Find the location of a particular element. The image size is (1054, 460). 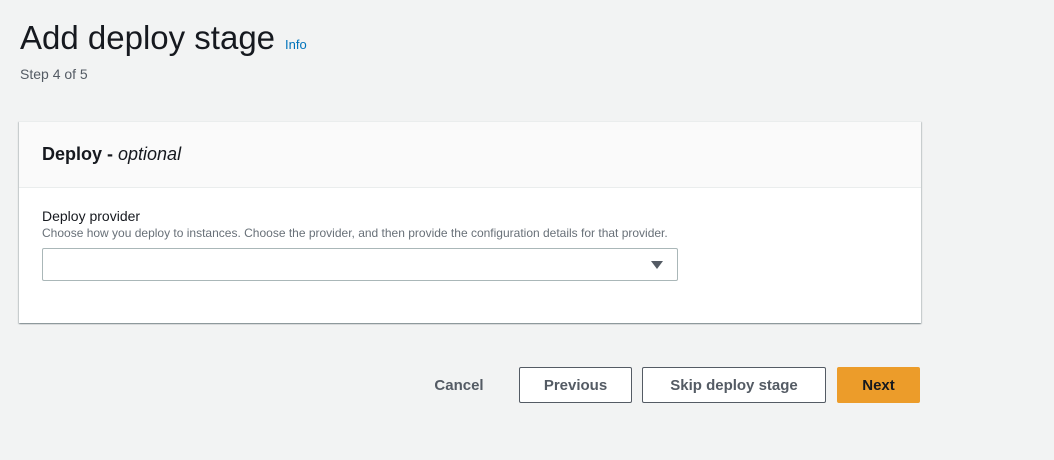

cancel-button: Cancel is located at coordinates (459, 385).